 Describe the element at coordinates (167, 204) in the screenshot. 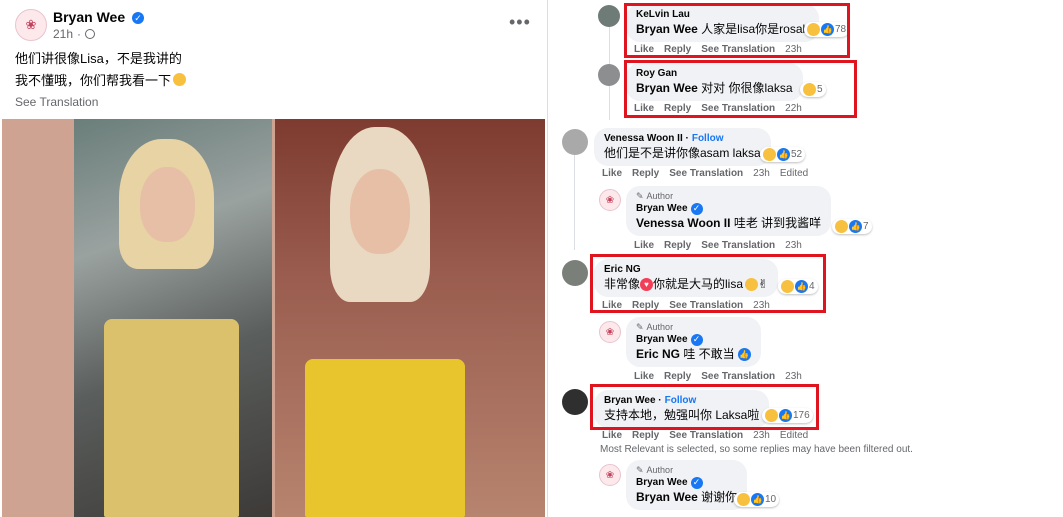

I see `left-face-shape` at that location.